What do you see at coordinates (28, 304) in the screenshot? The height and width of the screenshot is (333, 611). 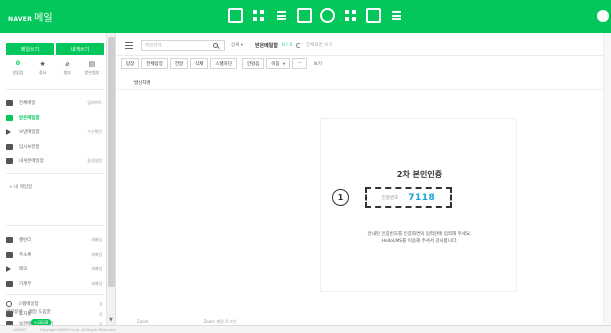 I see `folder-name: 스팸메일함` at bounding box center [28, 304].